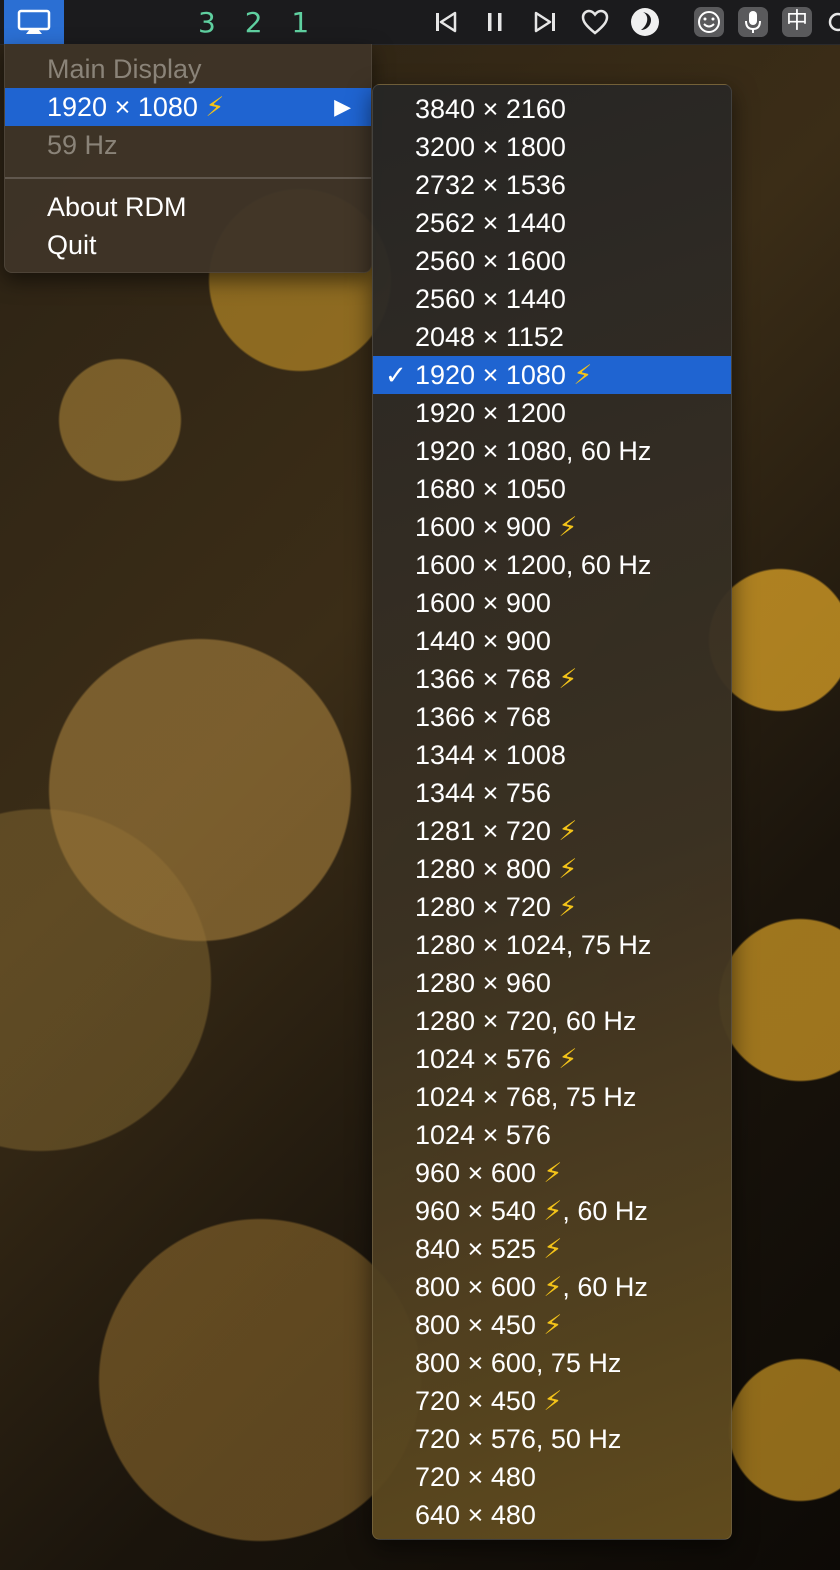 The width and height of the screenshot is (840, 1570). Describe the element at coordinates (552, 1363) in the screenshot. I see `resolution-option: 800 × 600, 75 Hz` at that location.